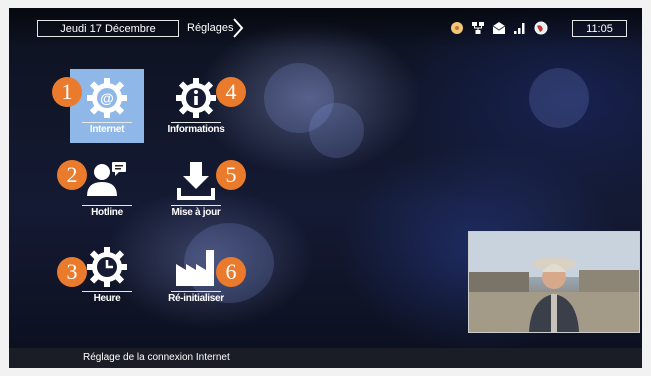  What do you see at coordinates (107, 267) in the screenshot?
I see `gear-clock-icon` at bounding box center [107, 267].